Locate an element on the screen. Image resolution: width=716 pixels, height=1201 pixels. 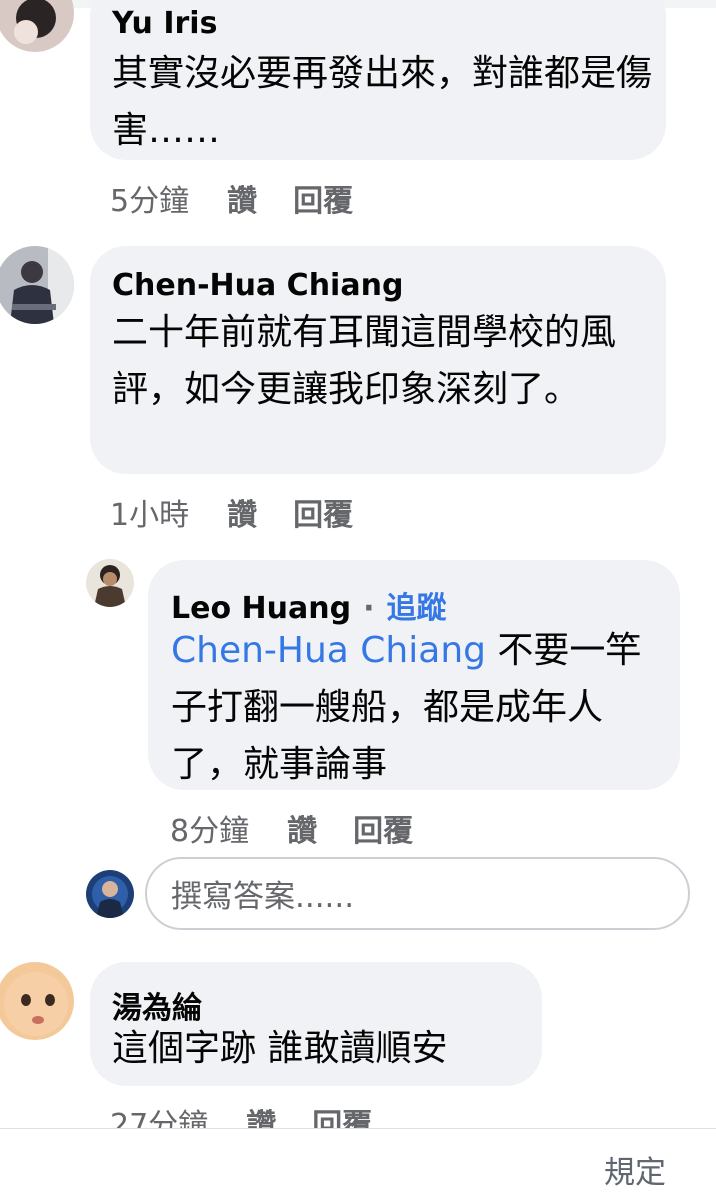
user-avatar-icon is located at coordinates (110, 894).